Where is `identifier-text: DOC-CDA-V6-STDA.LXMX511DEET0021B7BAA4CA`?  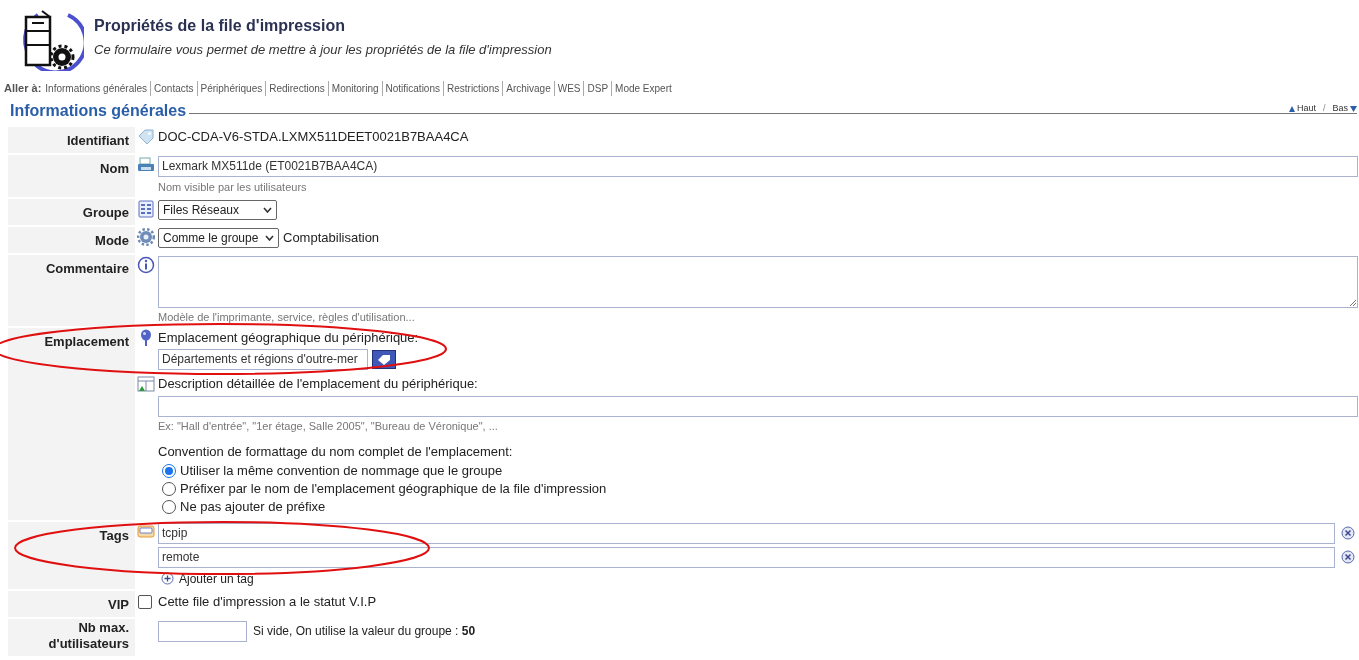
identifier-text: DOC-CDA-V6-STDA.LXMX511DEET0021B7BAA4CA is located at coordinates (314, 137).